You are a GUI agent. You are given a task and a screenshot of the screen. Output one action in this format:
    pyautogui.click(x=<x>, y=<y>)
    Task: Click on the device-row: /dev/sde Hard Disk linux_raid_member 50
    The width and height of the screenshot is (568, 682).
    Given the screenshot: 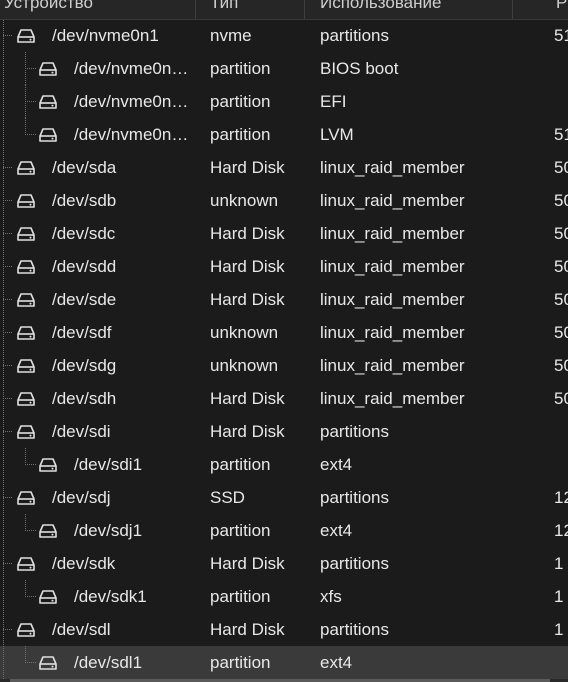 What is the action you would take?
    pyautogui.click(x=284, y=299)
    